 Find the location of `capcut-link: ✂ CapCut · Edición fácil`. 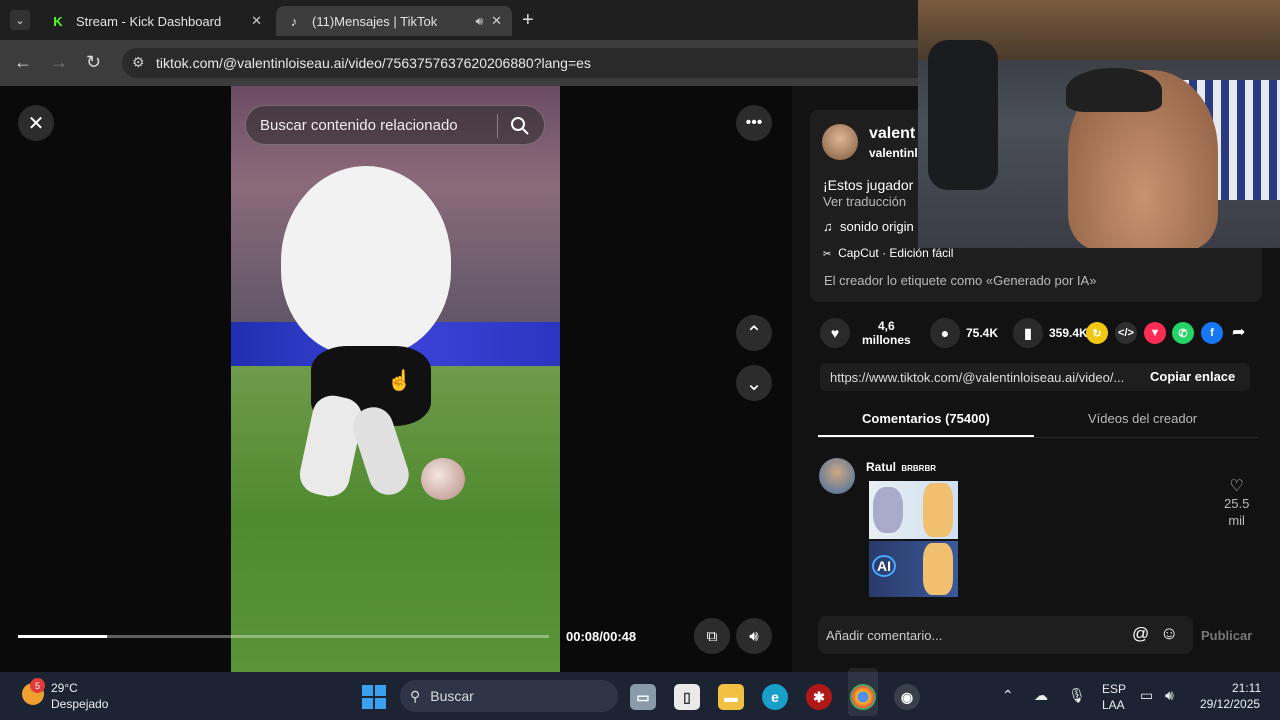

capcut-link: ✂ CapCut · Edición fácil is located at coordinates (888, 253).